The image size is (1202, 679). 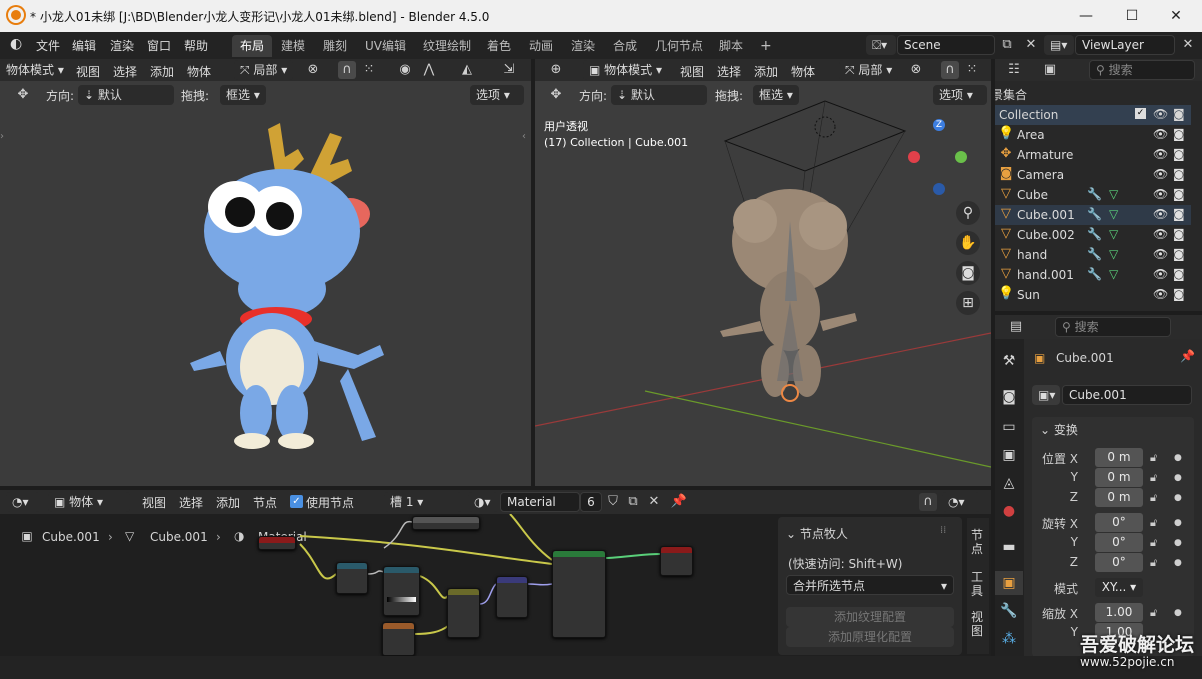 I want to click on gizmo-z-axis: Z, so click(x=939, y=125).